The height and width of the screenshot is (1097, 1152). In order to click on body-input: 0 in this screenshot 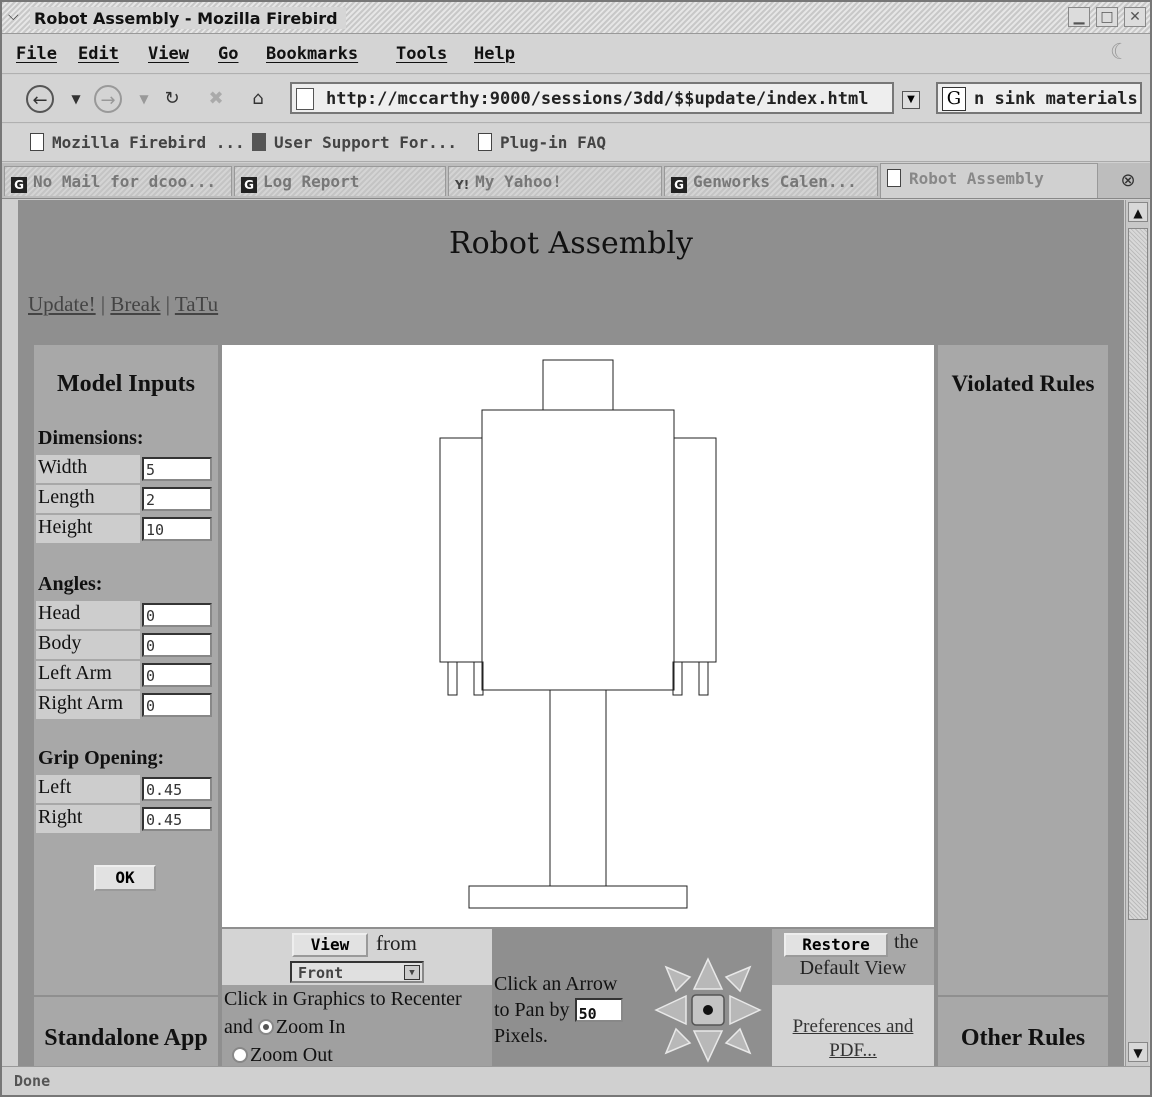, I will do `click(177, 645)`.